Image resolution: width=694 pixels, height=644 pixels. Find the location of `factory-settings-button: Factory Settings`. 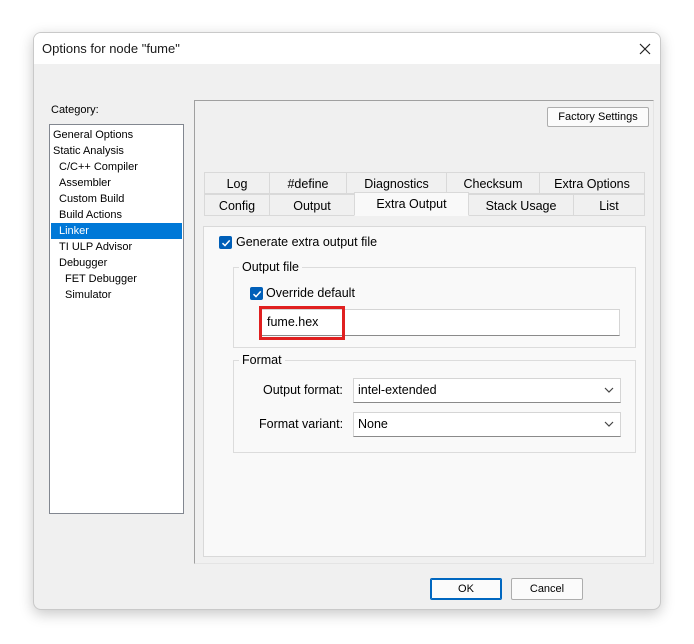

factory-settings-button: Factory Settings is located at coordinates (598, 117).